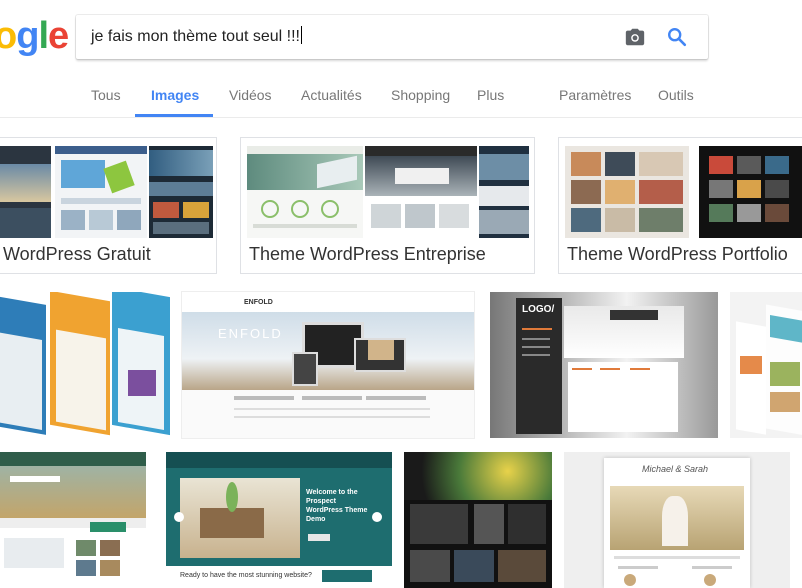  Describe the element at coordinates (8, 36) in the screenshot. I see `logo-letter-o: o` at that location.